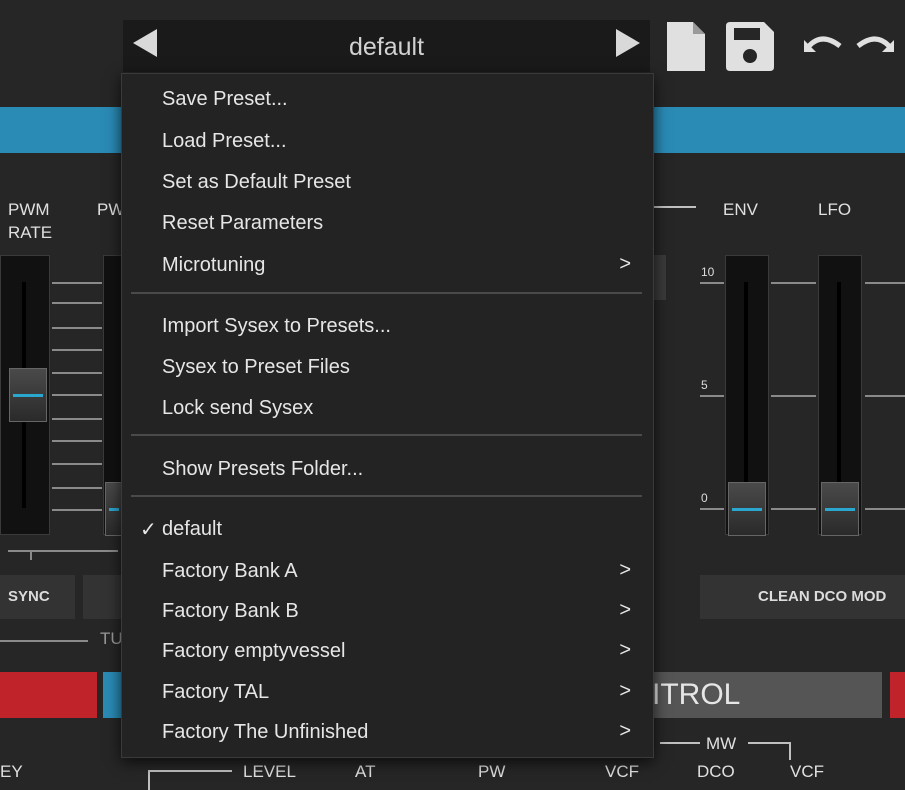 The width and height of the screenshot is (905, 790). What do you see at coordinates (192, 529) in the screenshot?
I see `menu-item-label: default` at bounding box center [192, 529].